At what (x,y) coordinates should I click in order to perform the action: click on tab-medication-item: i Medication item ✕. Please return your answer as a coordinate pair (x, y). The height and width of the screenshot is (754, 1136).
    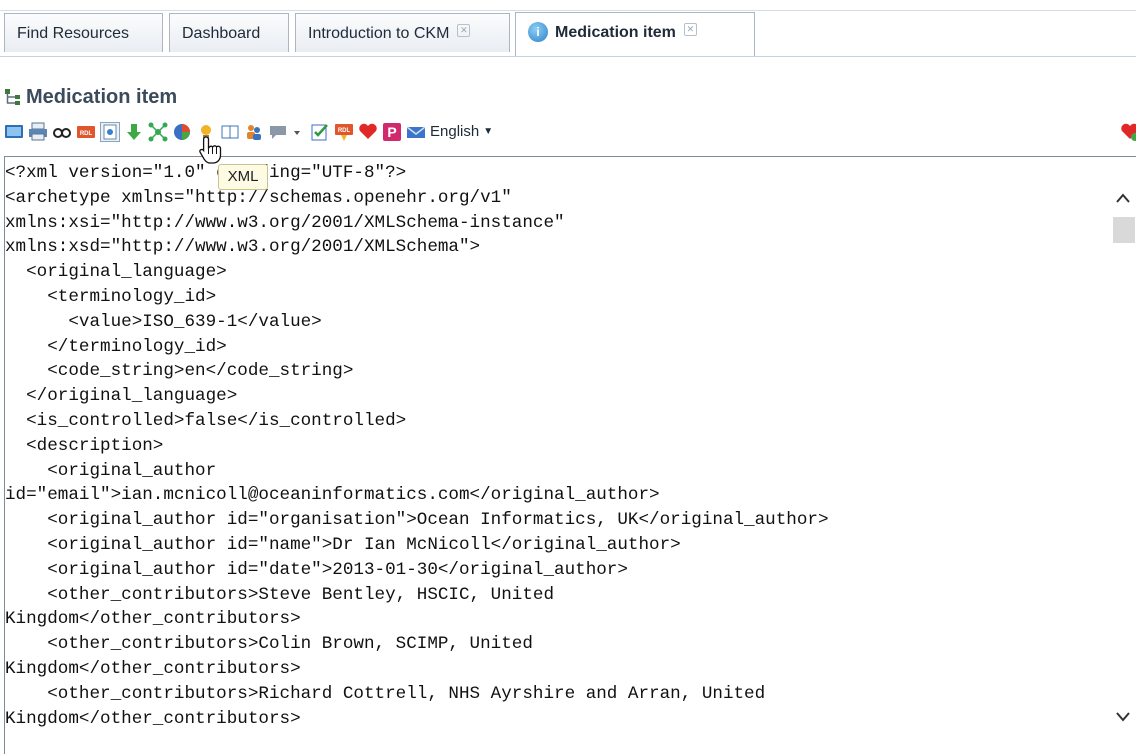
    Looking at the image, I should click on (635, 34).